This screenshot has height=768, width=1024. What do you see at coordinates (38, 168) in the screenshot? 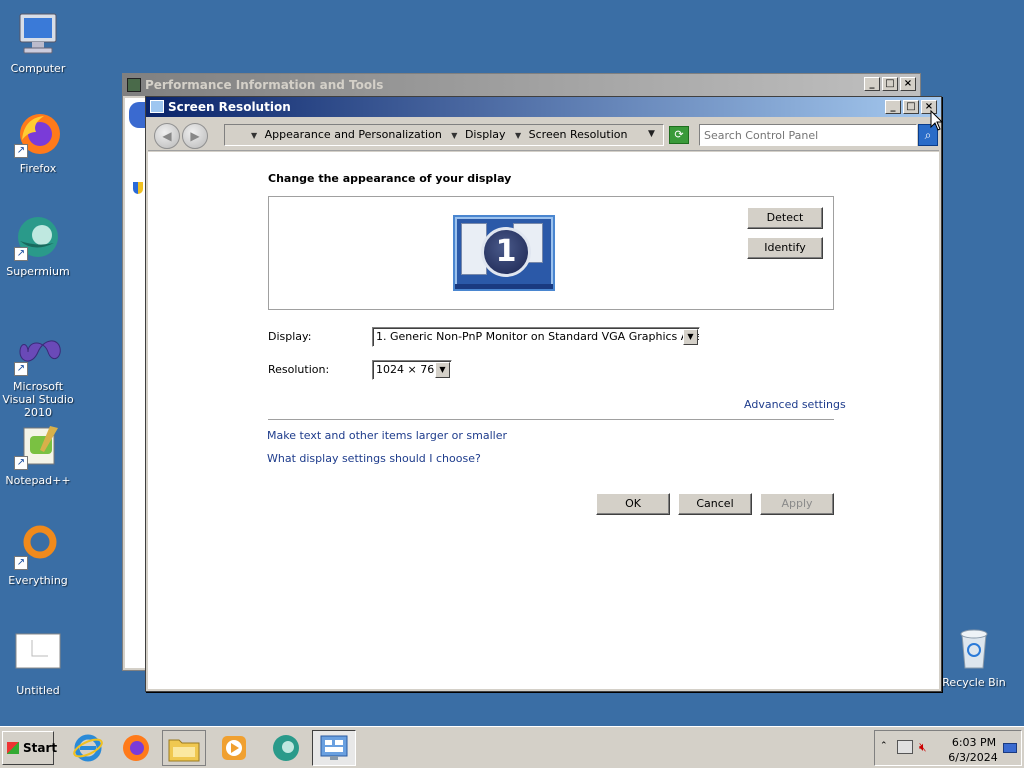
I see `desktop-icon-label: Firefox` at bounding box center [38, 168].